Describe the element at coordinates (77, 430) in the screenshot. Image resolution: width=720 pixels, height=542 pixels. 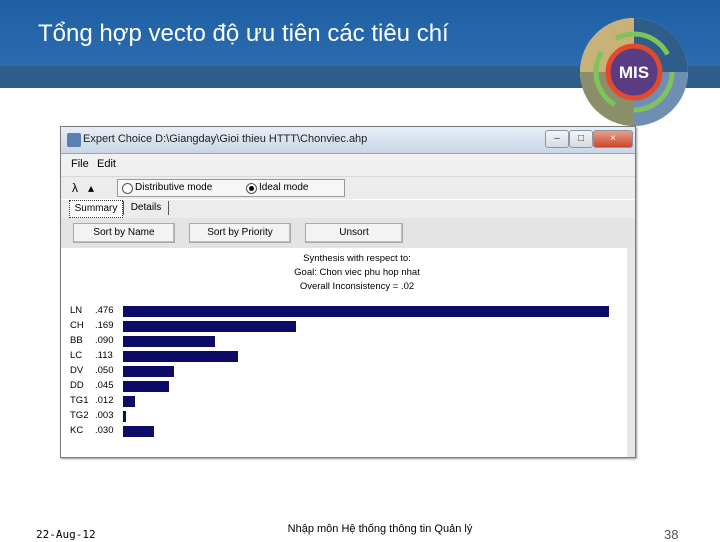
I see `criterion-label: KC` at that location.